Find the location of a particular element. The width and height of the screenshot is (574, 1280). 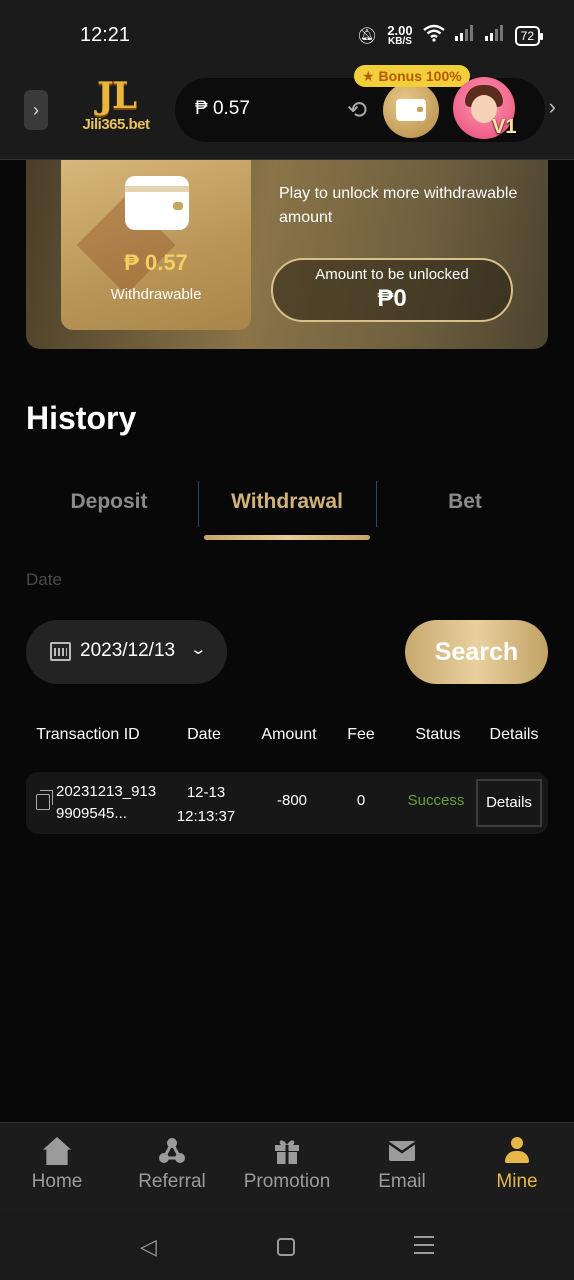

date-label: Date is located at coordinates (44, 579).